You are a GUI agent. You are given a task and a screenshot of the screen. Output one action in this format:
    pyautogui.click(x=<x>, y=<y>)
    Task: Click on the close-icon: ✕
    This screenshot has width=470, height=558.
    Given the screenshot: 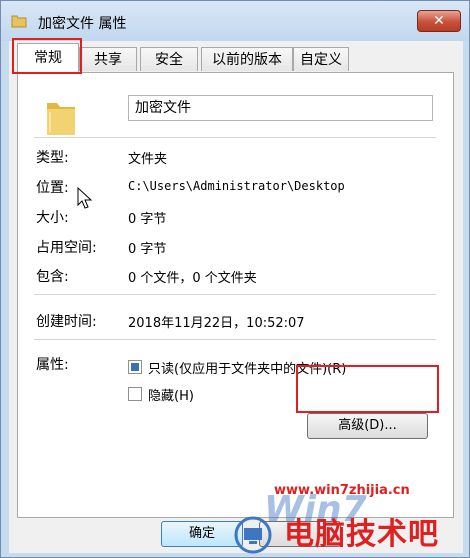 What is the action you would take?
    pyautogui.click(x=439, y=21)
    